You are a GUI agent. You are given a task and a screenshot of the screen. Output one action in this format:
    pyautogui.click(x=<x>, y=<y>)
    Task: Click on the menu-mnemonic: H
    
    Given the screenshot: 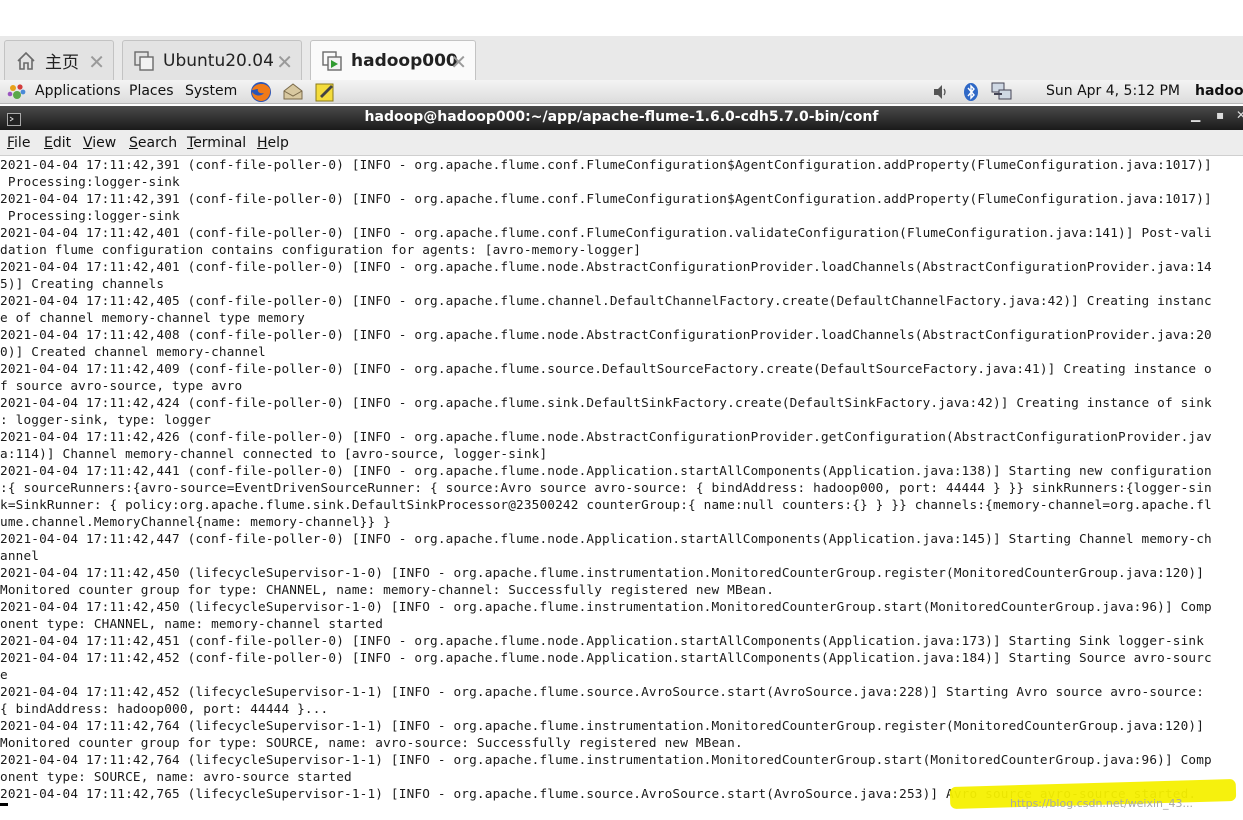 What is the action you would take?
    pyautogui.click(x=262, y=143)
    